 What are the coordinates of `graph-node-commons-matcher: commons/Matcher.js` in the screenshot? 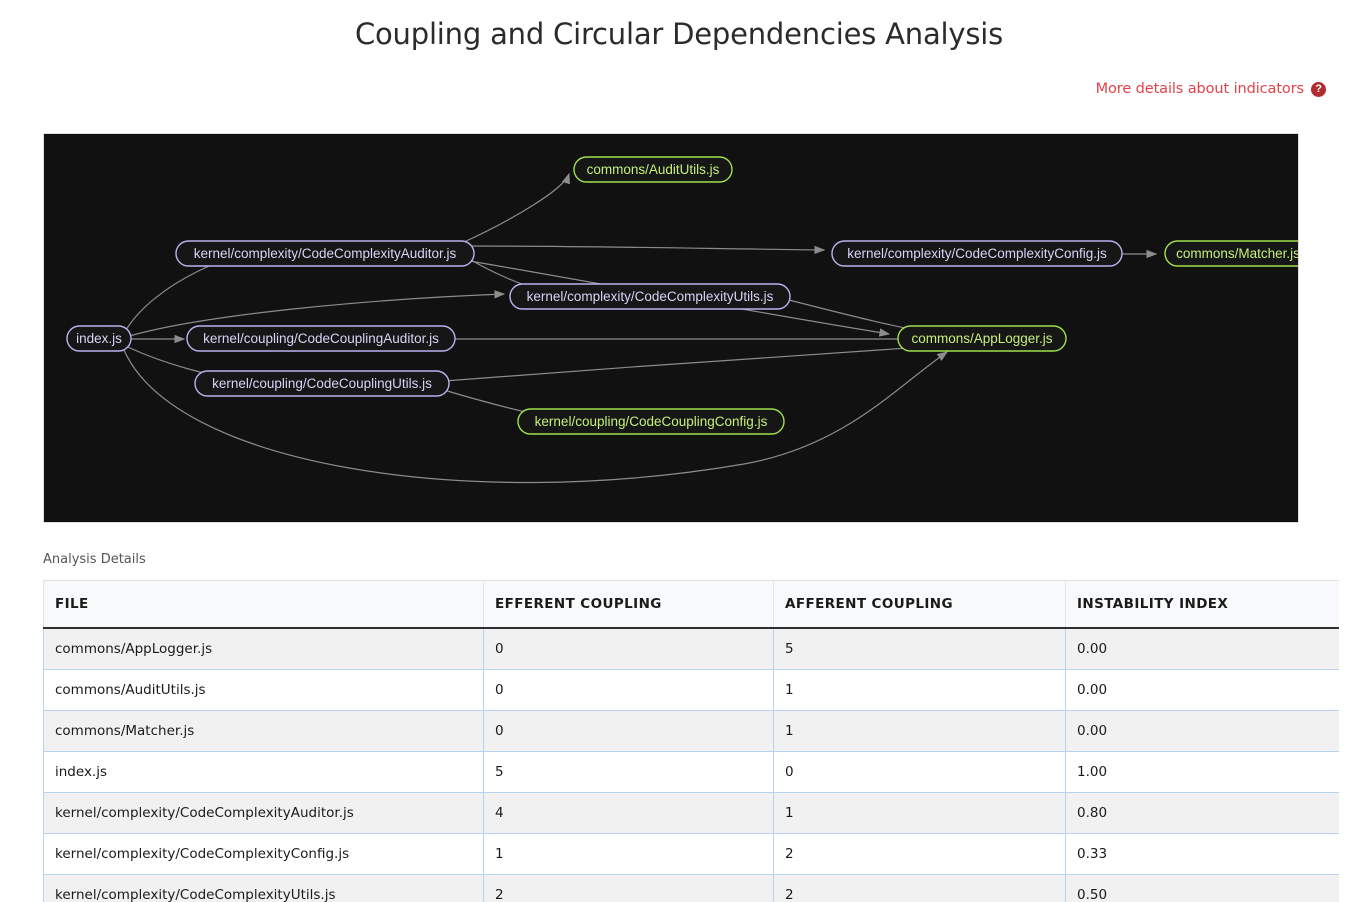 It's located at (1231, 253).